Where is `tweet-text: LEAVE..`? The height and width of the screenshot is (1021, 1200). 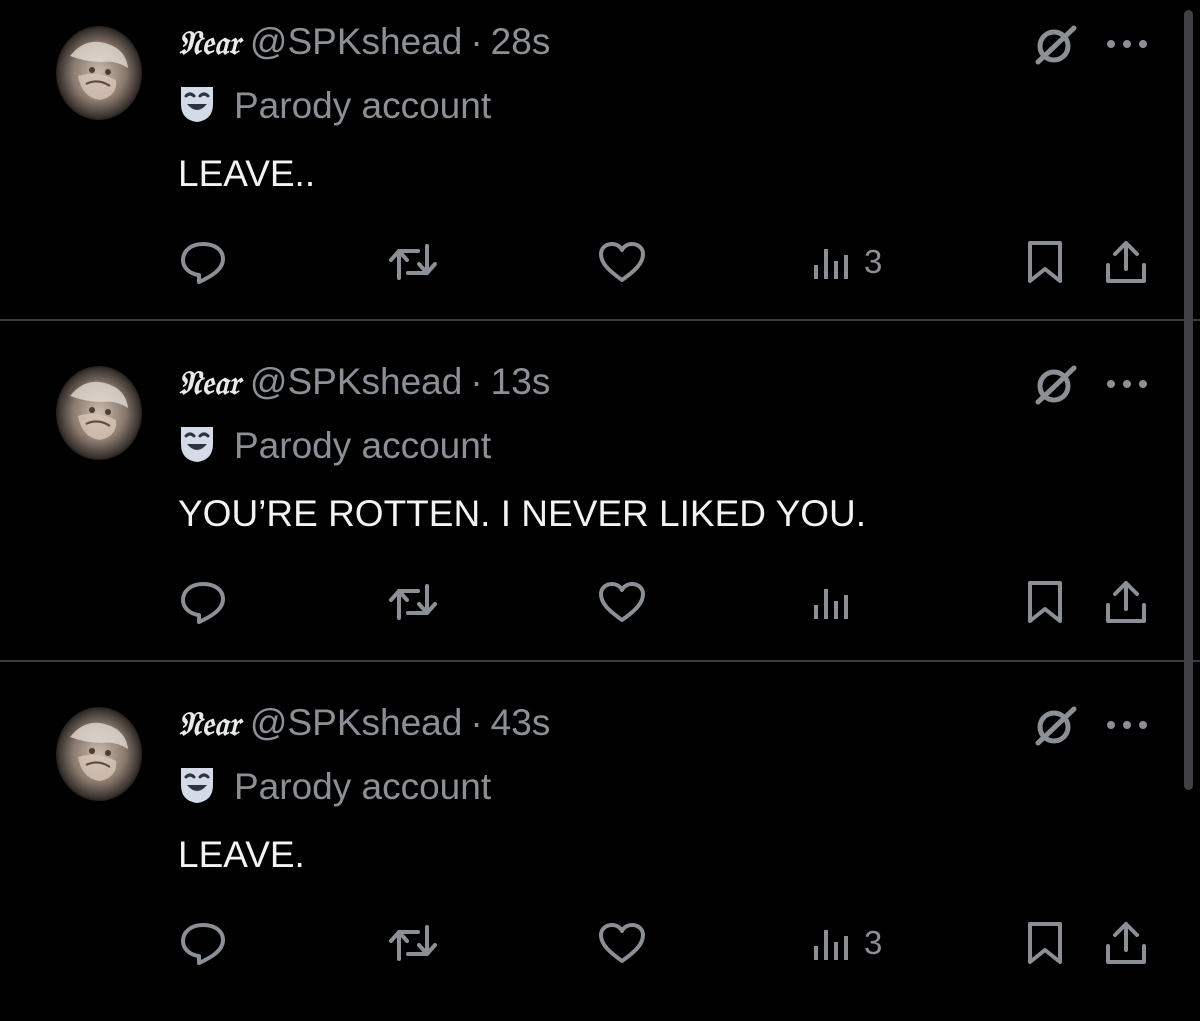 tweet-text: LEAVE.. is located at coordinates (247, 173).